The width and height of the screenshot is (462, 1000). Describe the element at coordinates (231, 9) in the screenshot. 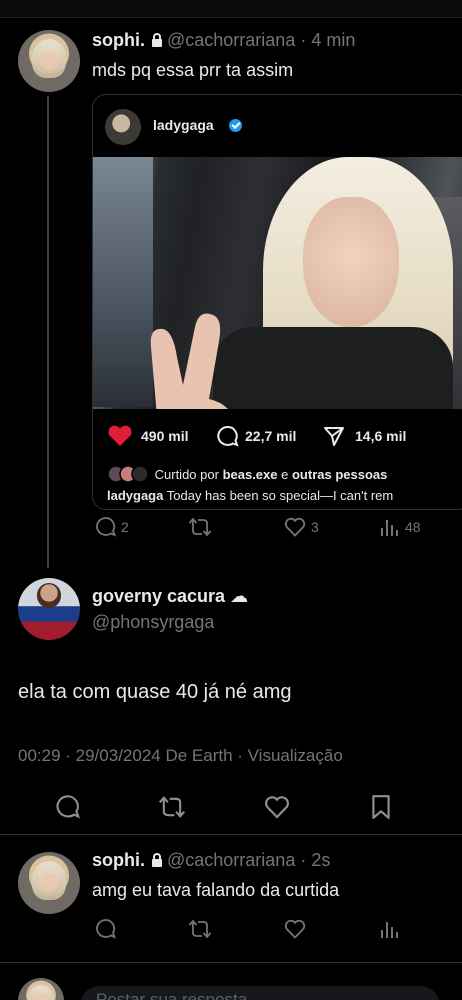

I see `status-bar` at that location.